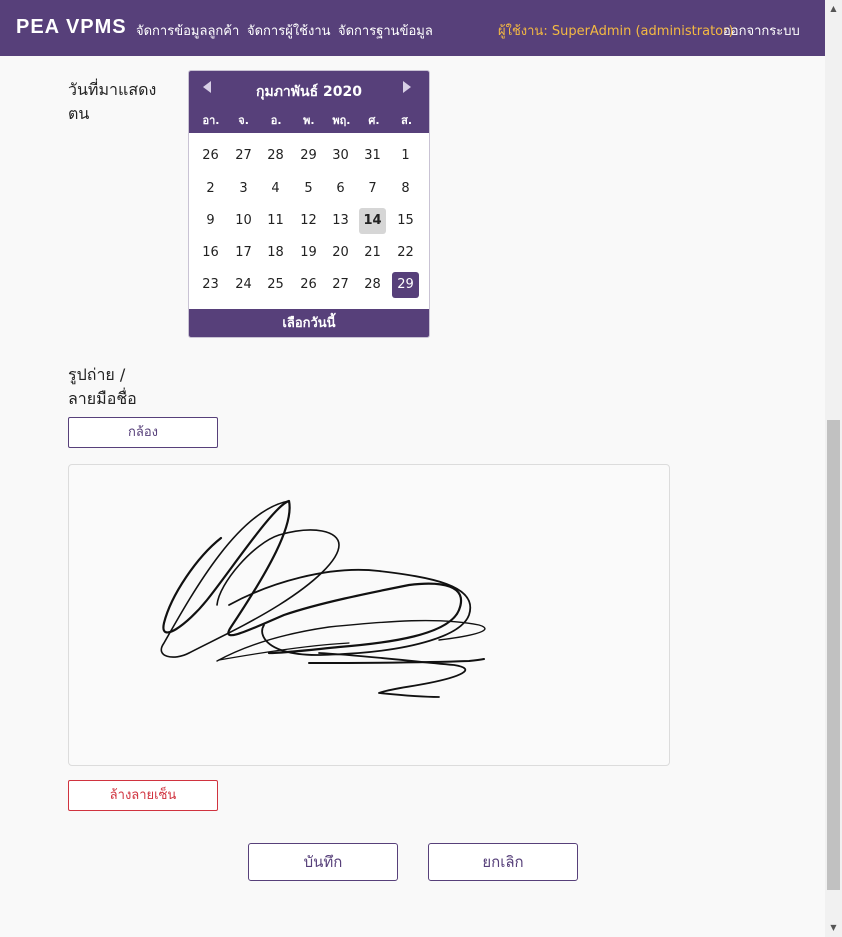  I want to click on select-today-button: เลือกวันนี้, so click(309, 323).